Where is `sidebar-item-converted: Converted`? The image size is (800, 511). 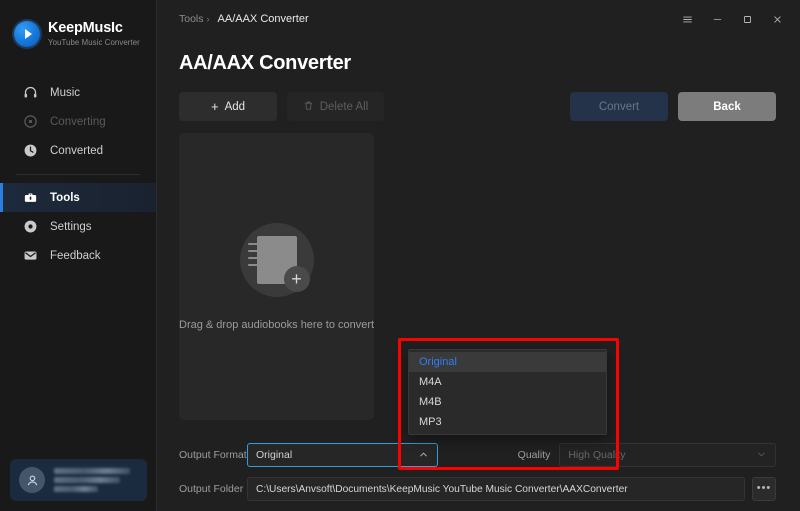 sidebar-item-converted: Converted is located at coordinates (78, 150).